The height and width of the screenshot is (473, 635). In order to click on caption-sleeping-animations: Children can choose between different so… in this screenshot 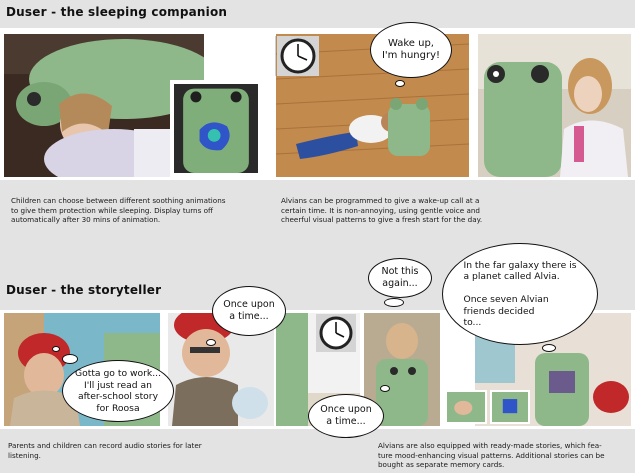, I will do `click(118, 210)`.